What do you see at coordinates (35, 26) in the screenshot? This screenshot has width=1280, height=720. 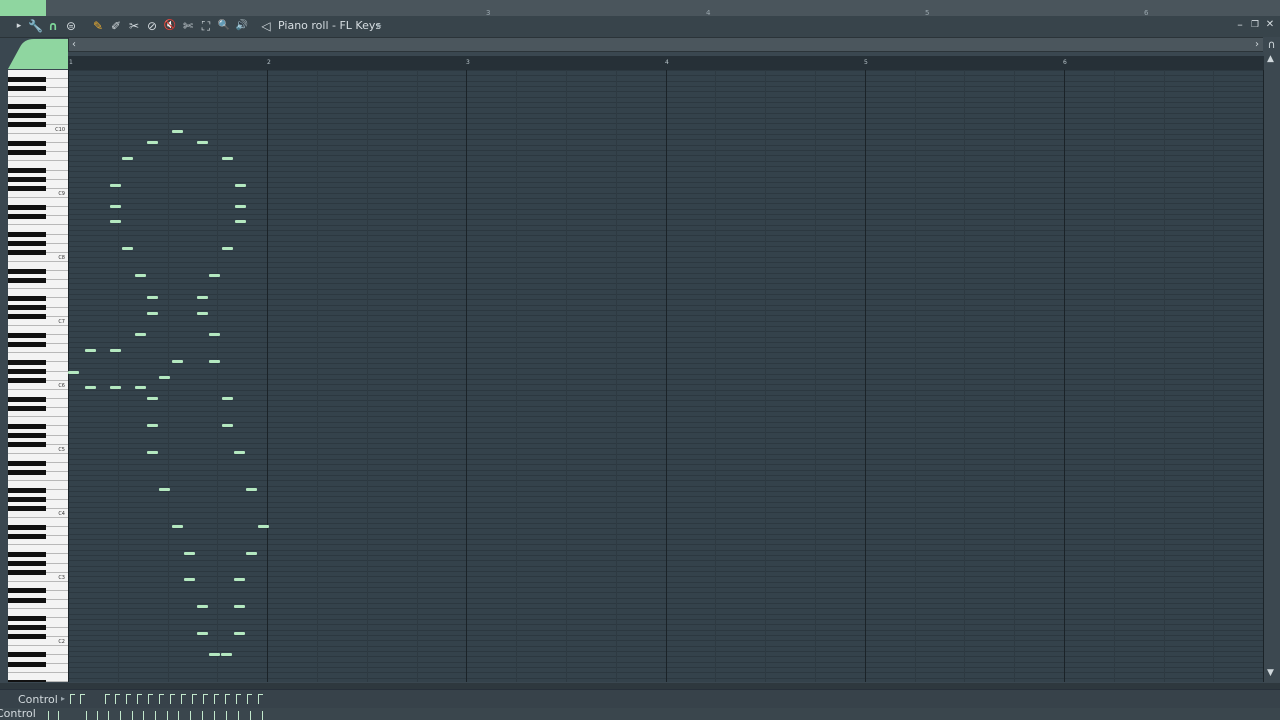 I see `wrench-icon: 🔧` at bounding box center [35, 26].